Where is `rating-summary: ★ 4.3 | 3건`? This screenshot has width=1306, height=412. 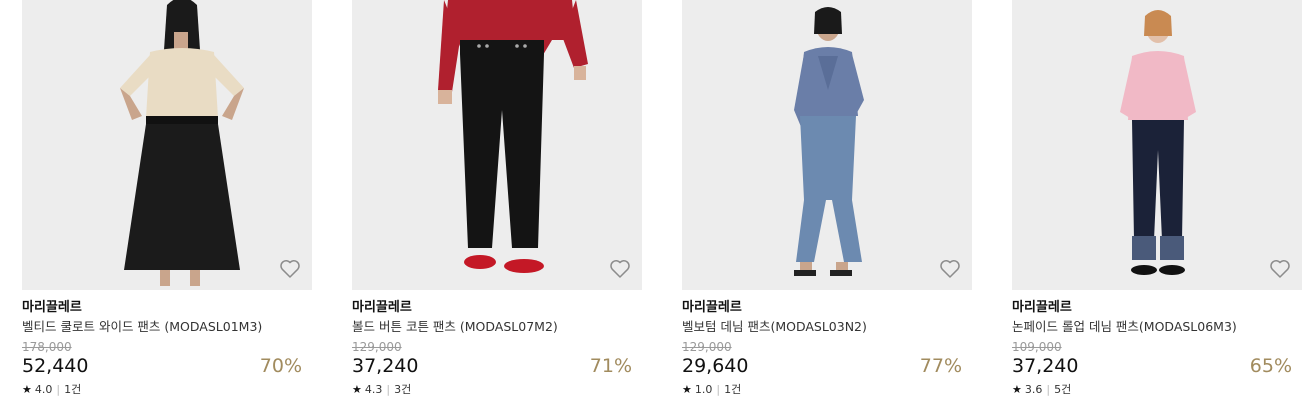
rating-summary: ★ 4.3 | 3건 is located at coordinates (497, 390).